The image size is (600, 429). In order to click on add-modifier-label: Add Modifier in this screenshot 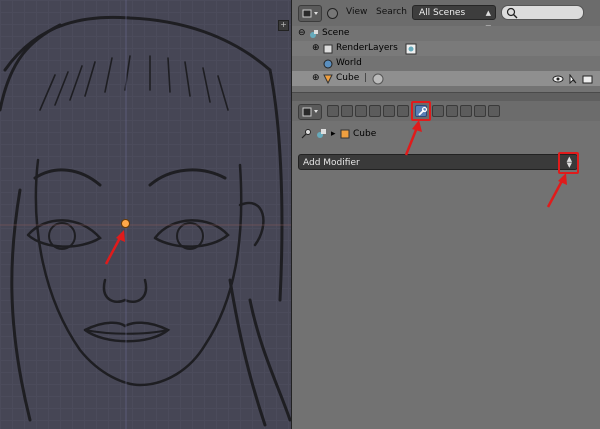, I will do `click(331, 163)`.